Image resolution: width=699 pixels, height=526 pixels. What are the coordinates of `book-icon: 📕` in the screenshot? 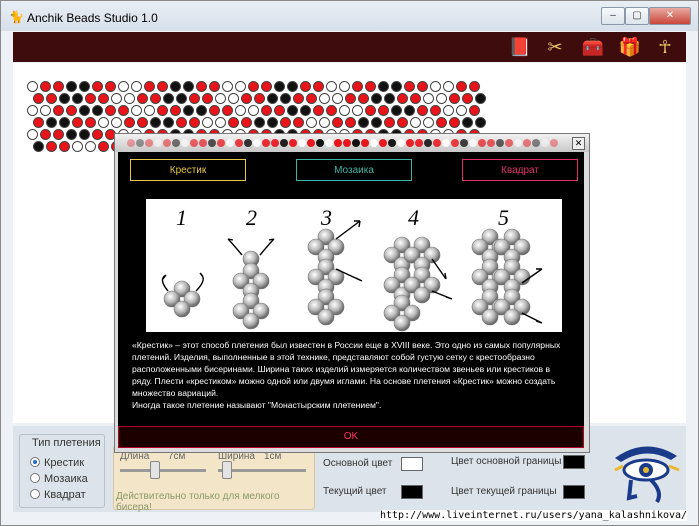 It's located at (520, 47).